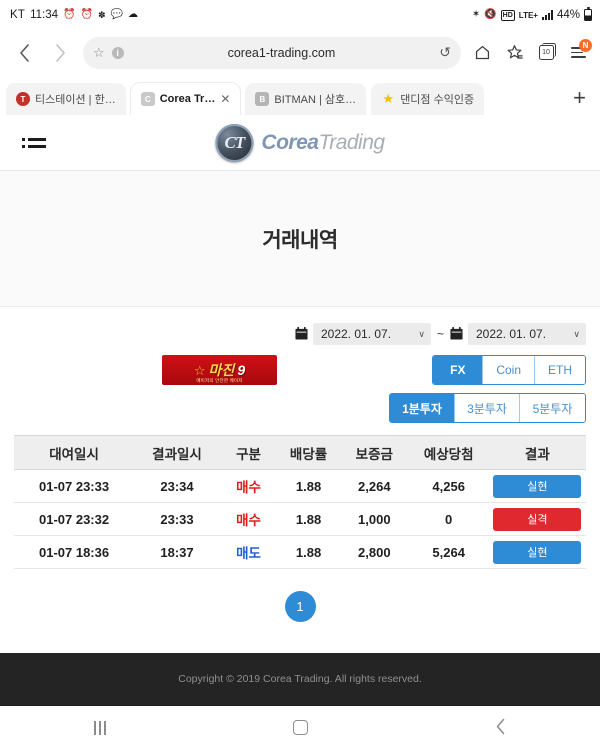  I want to click on cell-open-time: 01-07 23:33, so click(74, 486).